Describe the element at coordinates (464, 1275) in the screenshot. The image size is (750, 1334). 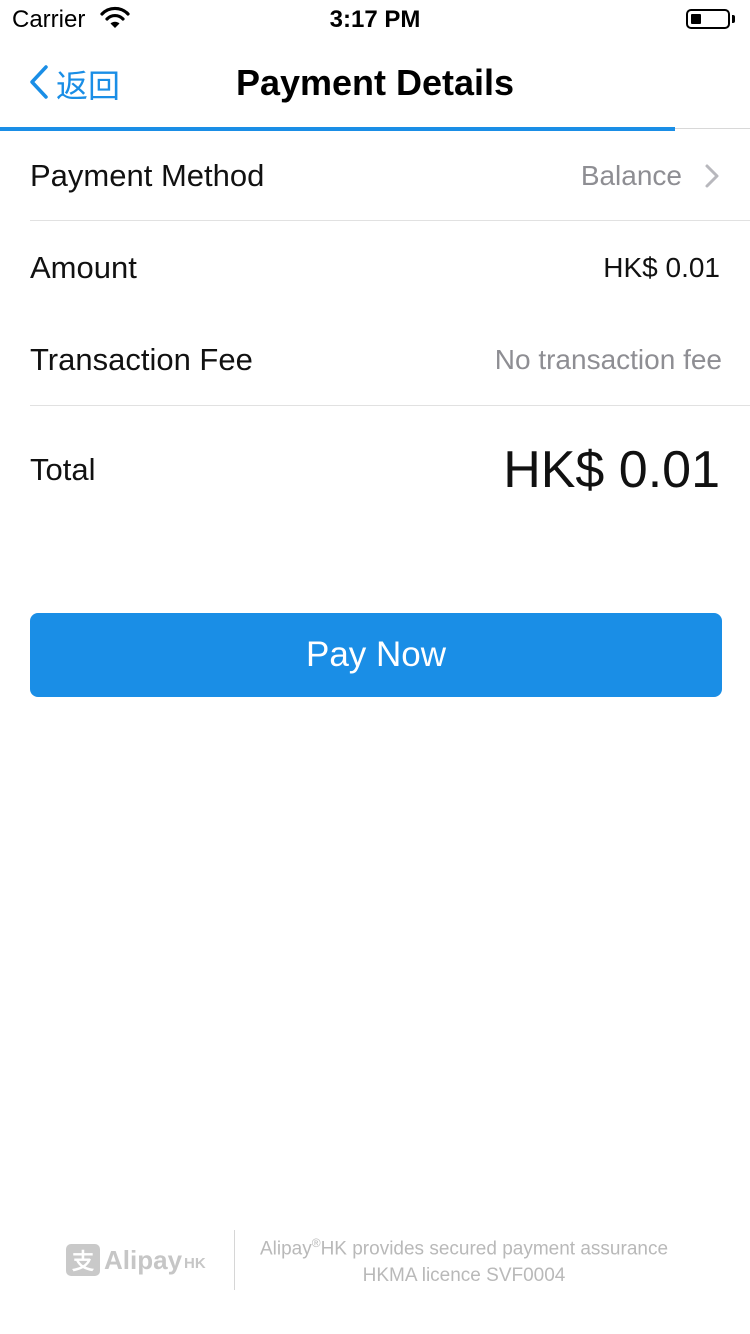
I see `licence-text: HKMA licence SVF0004` at that location.